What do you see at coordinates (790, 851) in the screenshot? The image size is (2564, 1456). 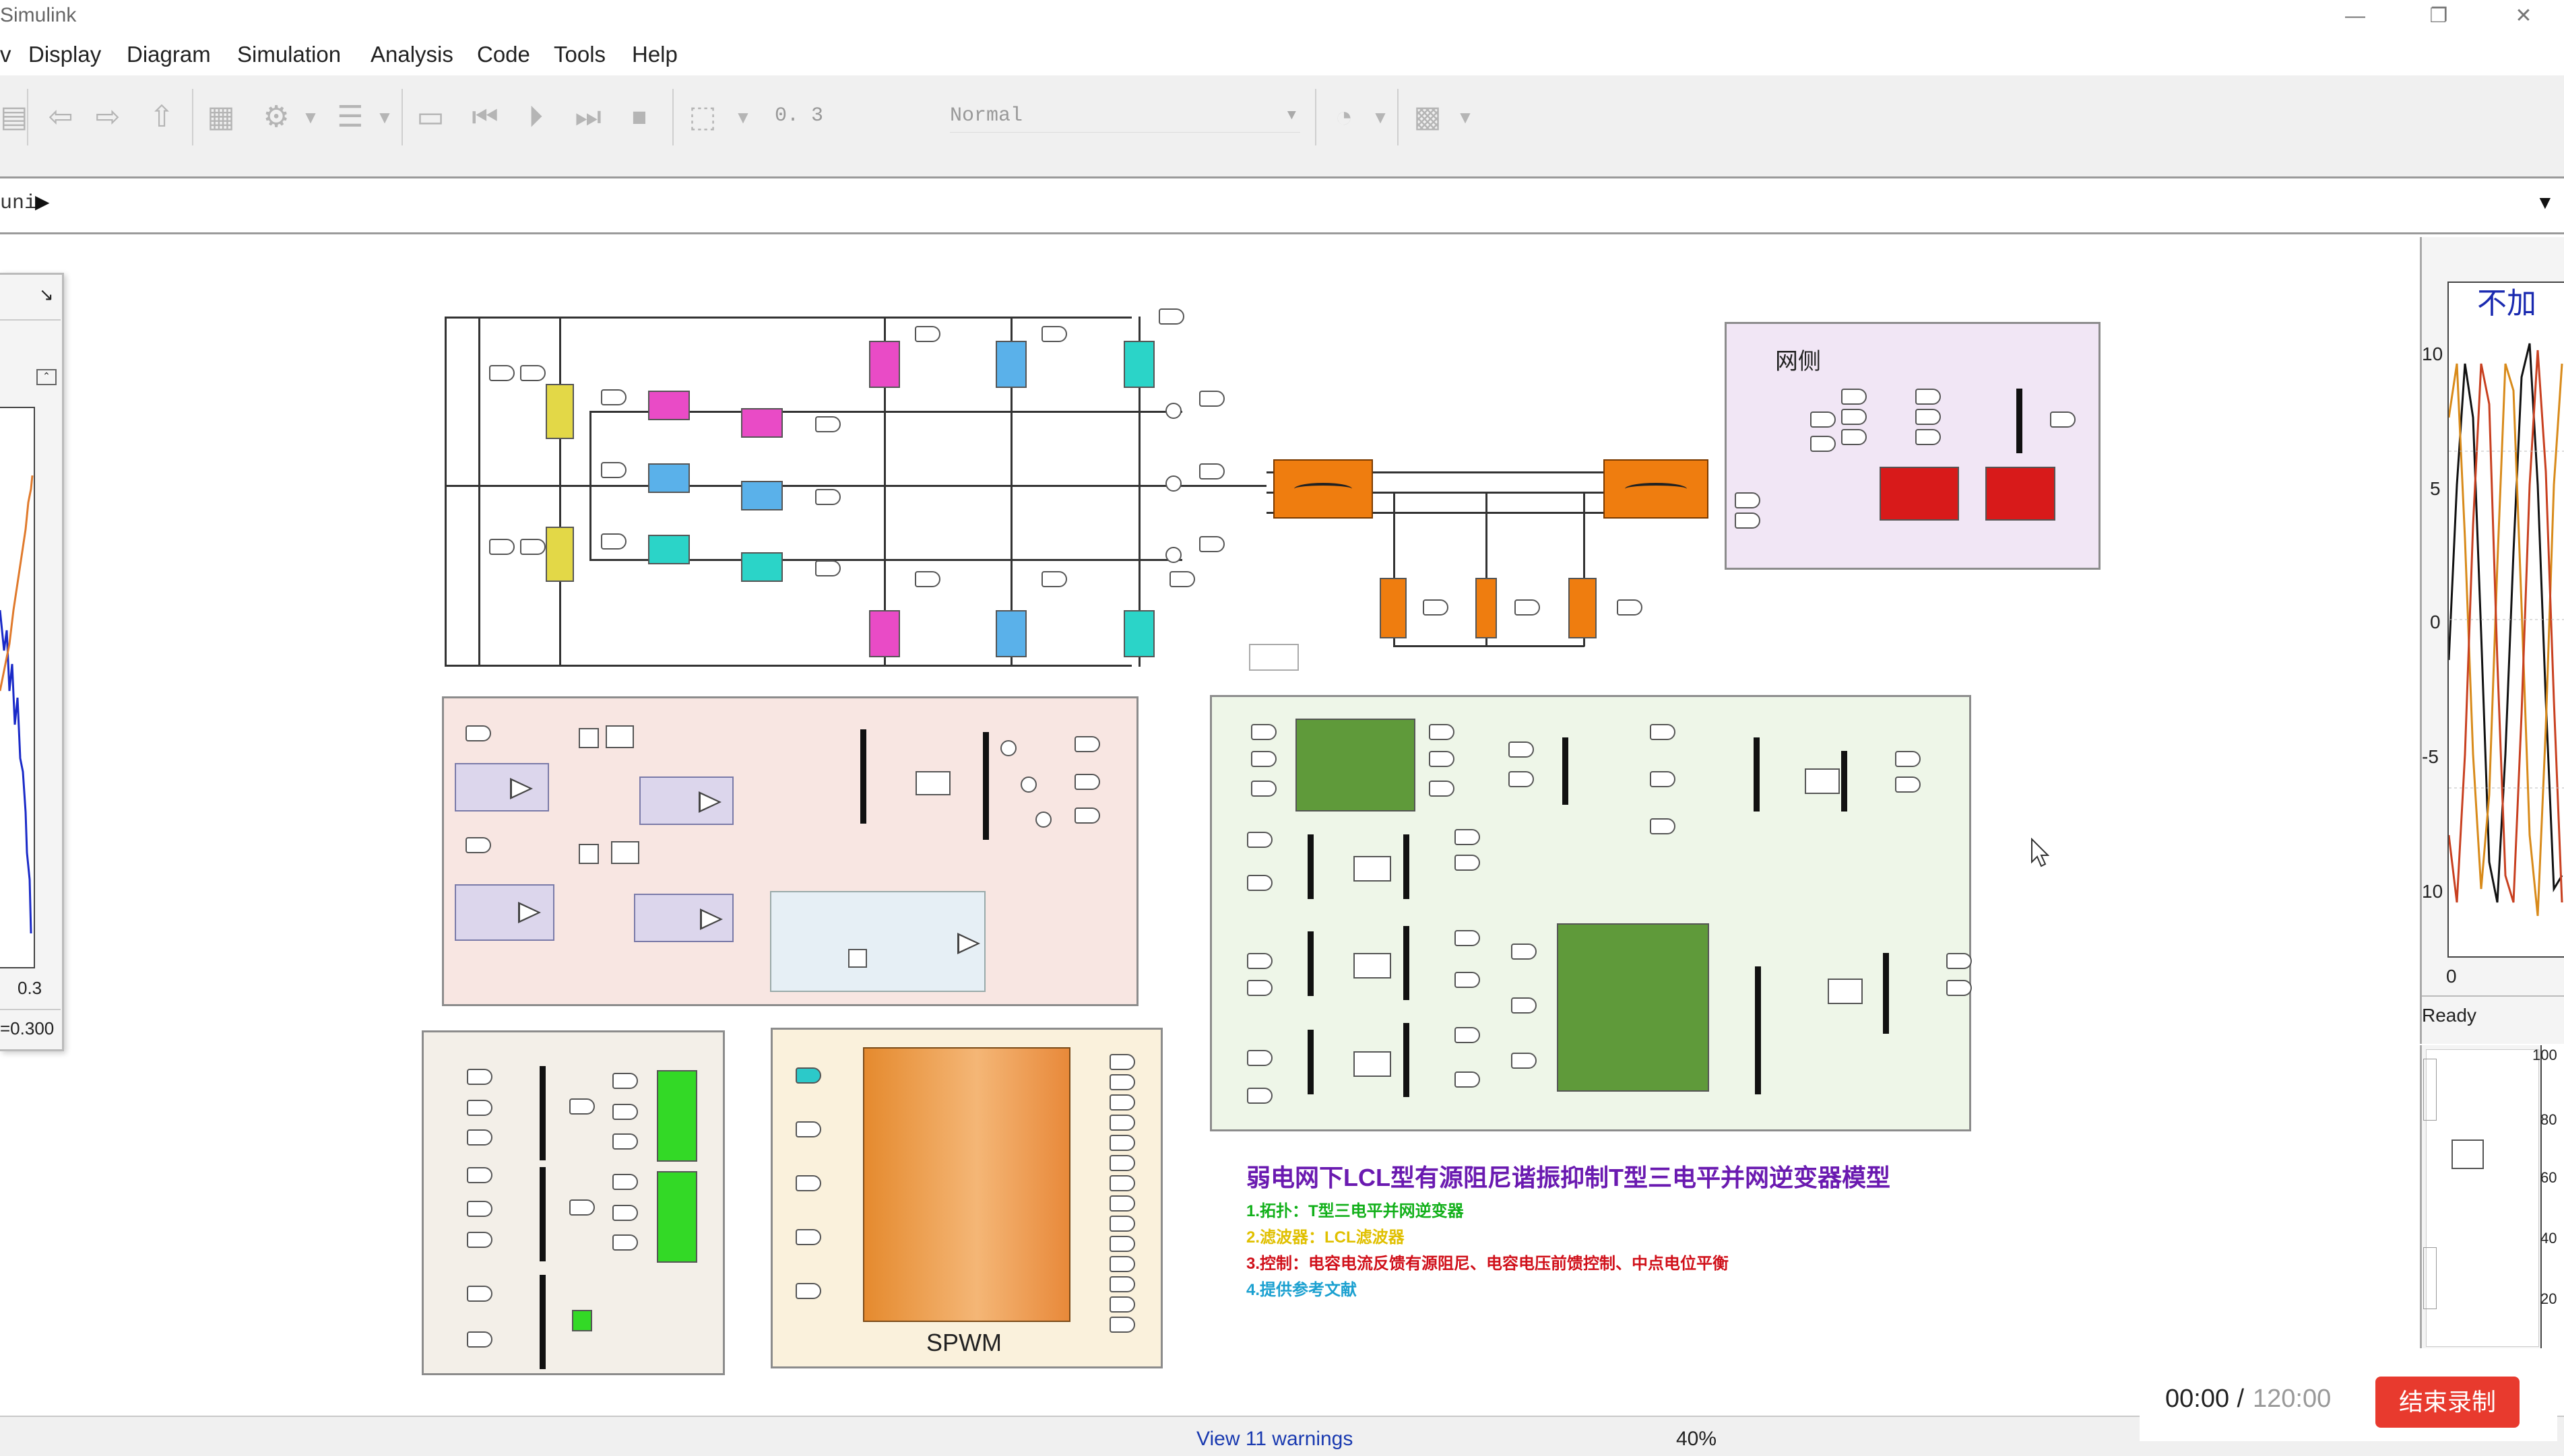 I see `current-control-subsystem` at bounding box center [790, 851].